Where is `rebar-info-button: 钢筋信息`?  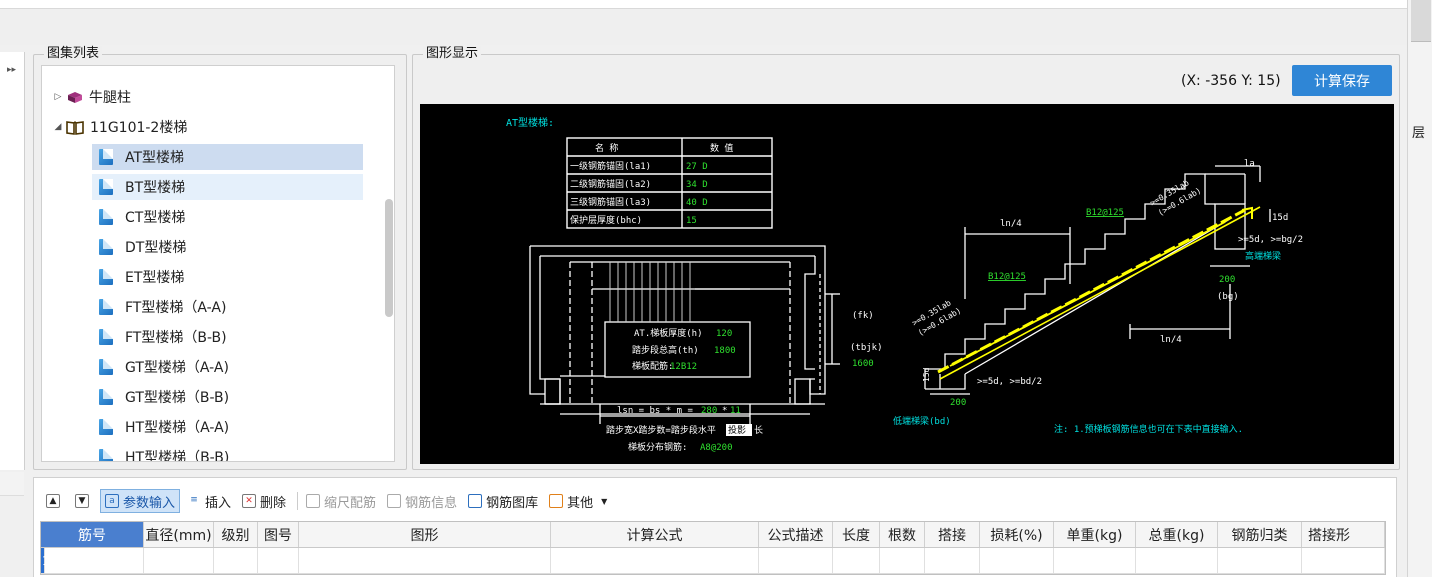
rebar-info-button: 钢筋信息 is located at coordinates (422, 501).